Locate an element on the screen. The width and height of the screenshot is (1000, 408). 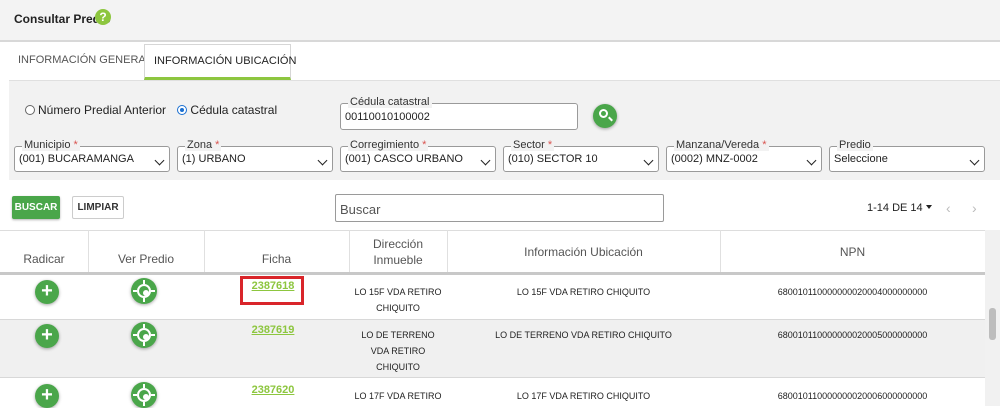
next-page-button: › is located at coordinates (974, 208).